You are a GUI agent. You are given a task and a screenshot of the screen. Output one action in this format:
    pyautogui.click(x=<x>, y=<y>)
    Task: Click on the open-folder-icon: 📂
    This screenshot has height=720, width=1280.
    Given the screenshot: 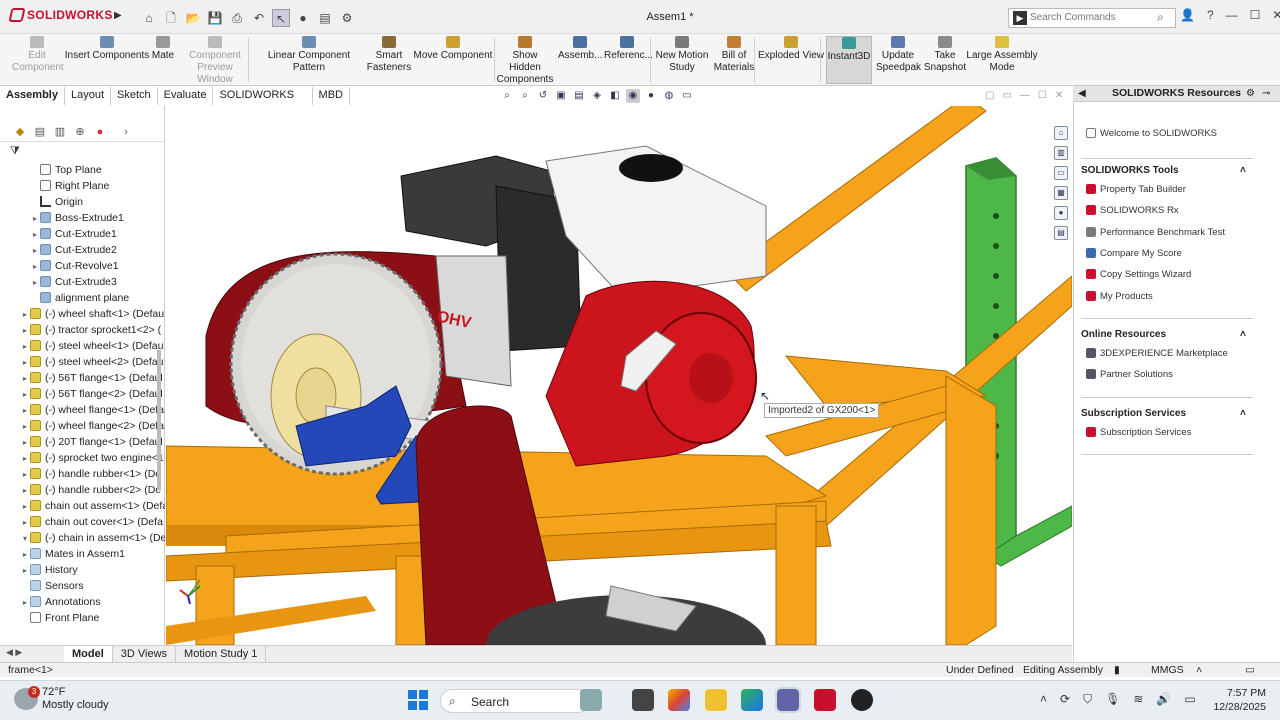 What is the action you would take?
    pyautogui.click(x=193, y=18)
    